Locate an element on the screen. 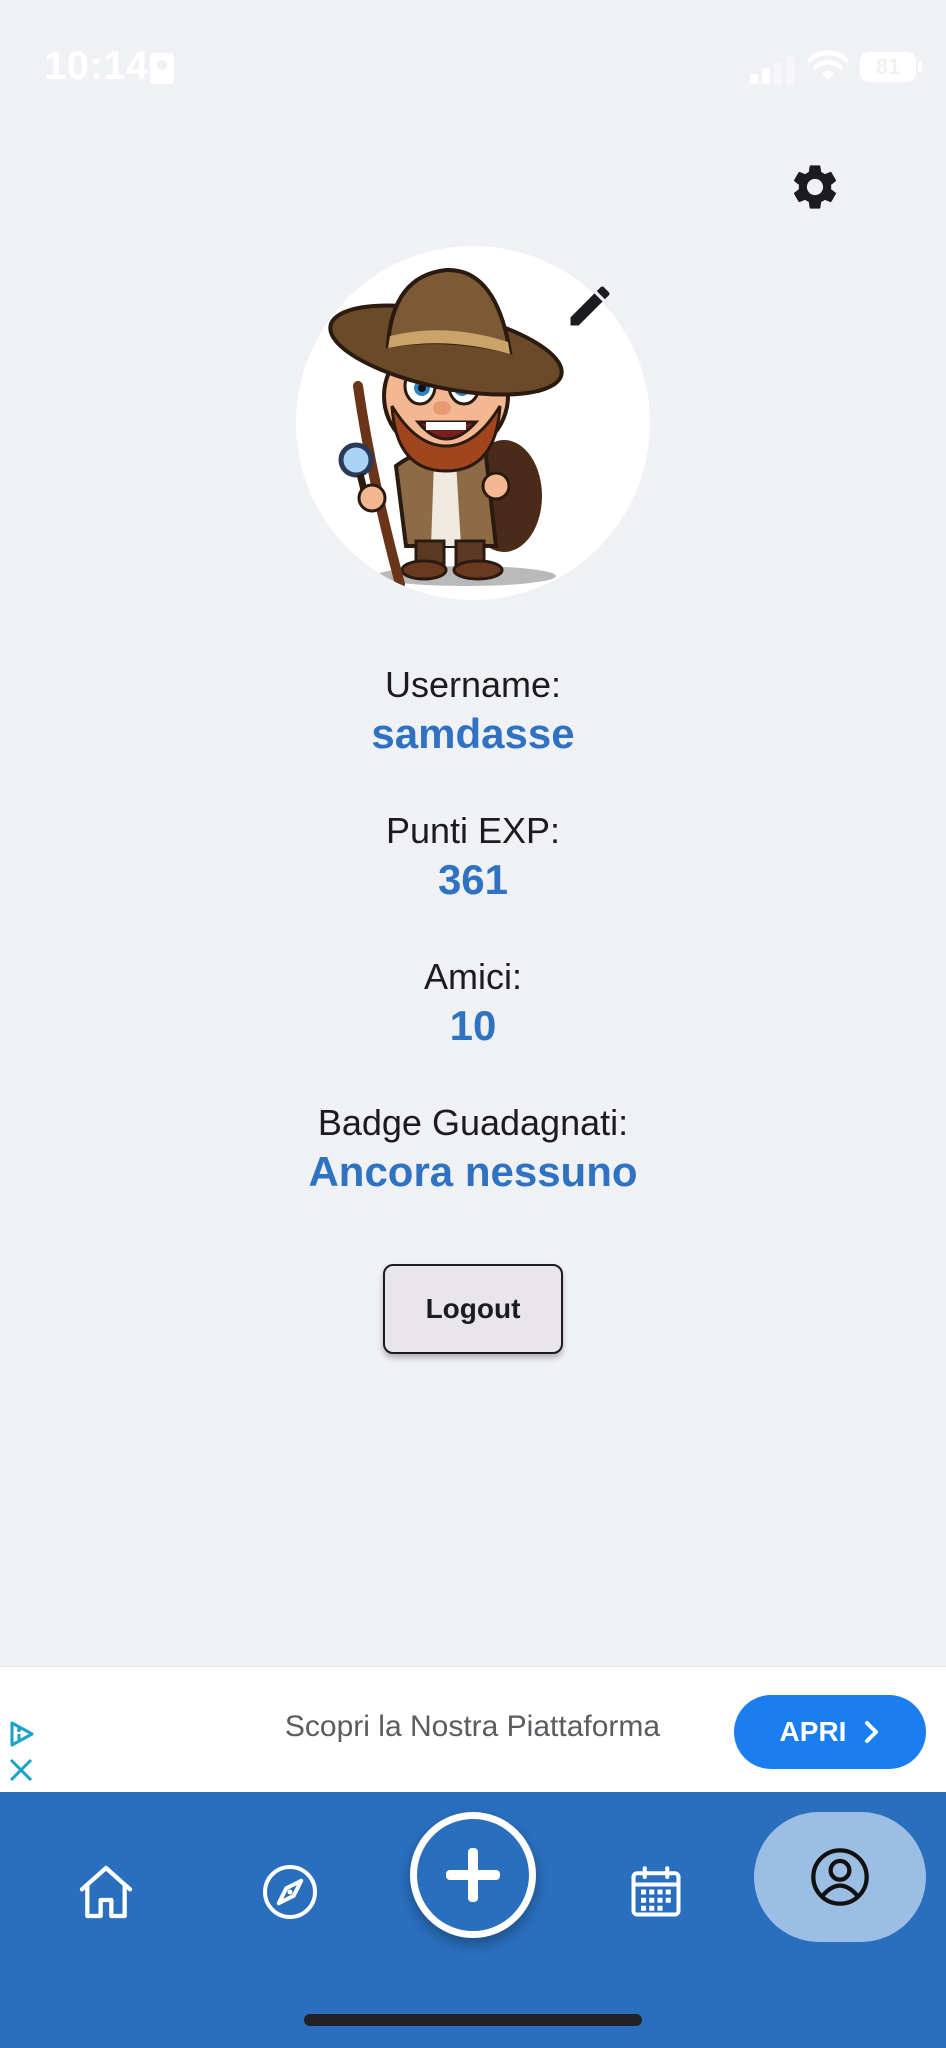 The height and width of the screenshot is (2048, 946). bottom-nav is located at coordinates (473, 1920).